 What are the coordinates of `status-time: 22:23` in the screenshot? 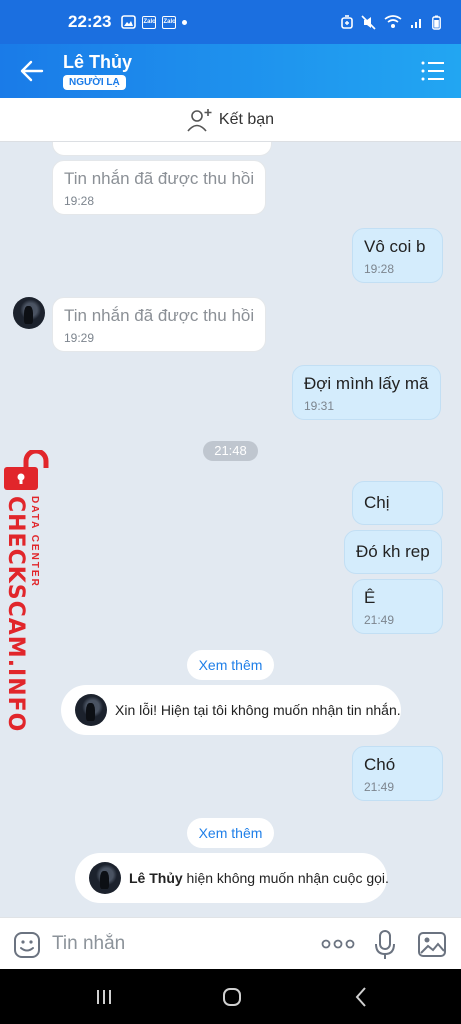 It's located at (90, 21).